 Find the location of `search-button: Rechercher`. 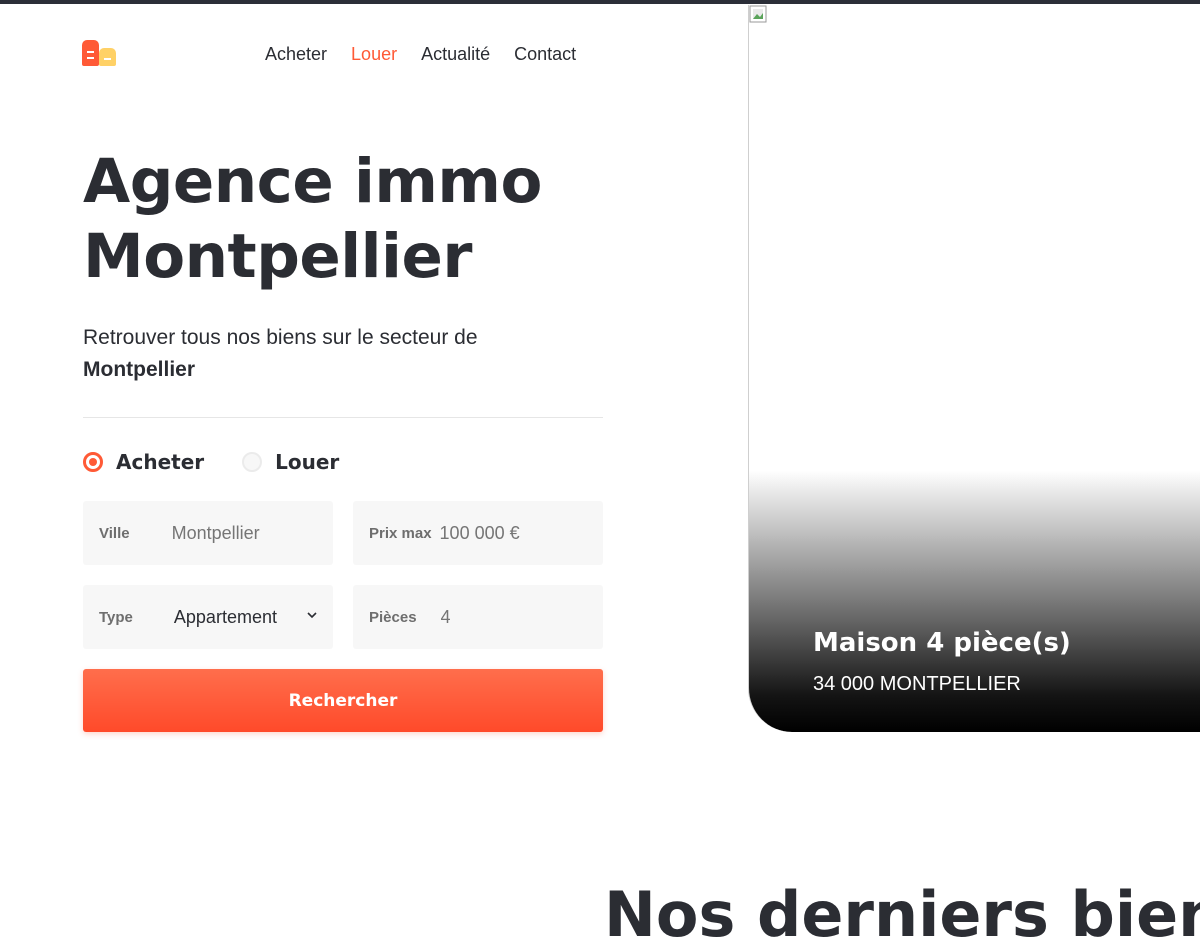

search-button: Rechercher is located at coordinates (343, 700).